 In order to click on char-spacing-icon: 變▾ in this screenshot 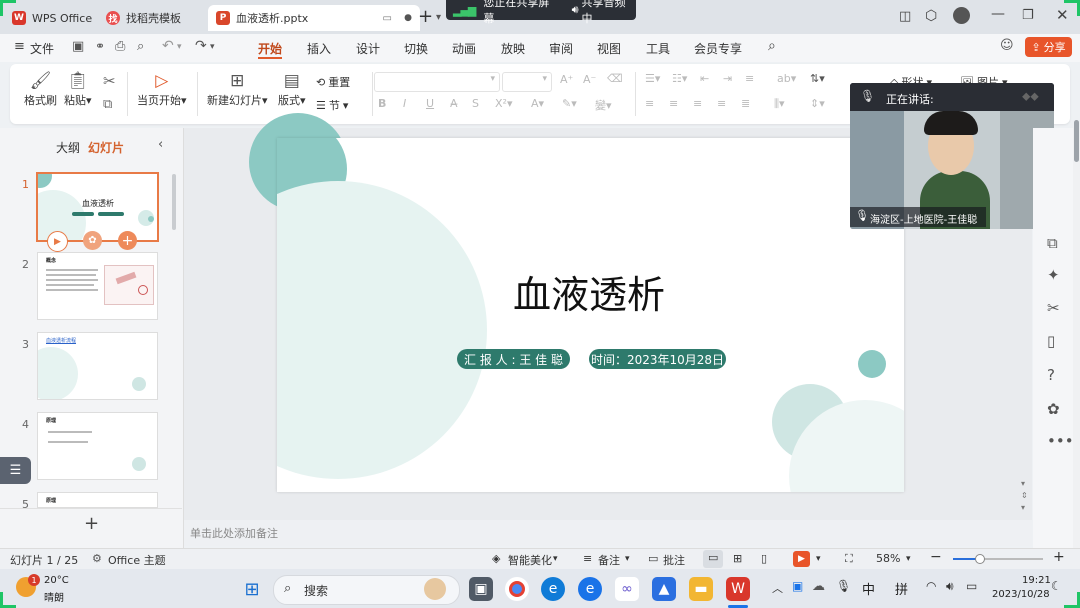, I will do `click(603, 105)`.